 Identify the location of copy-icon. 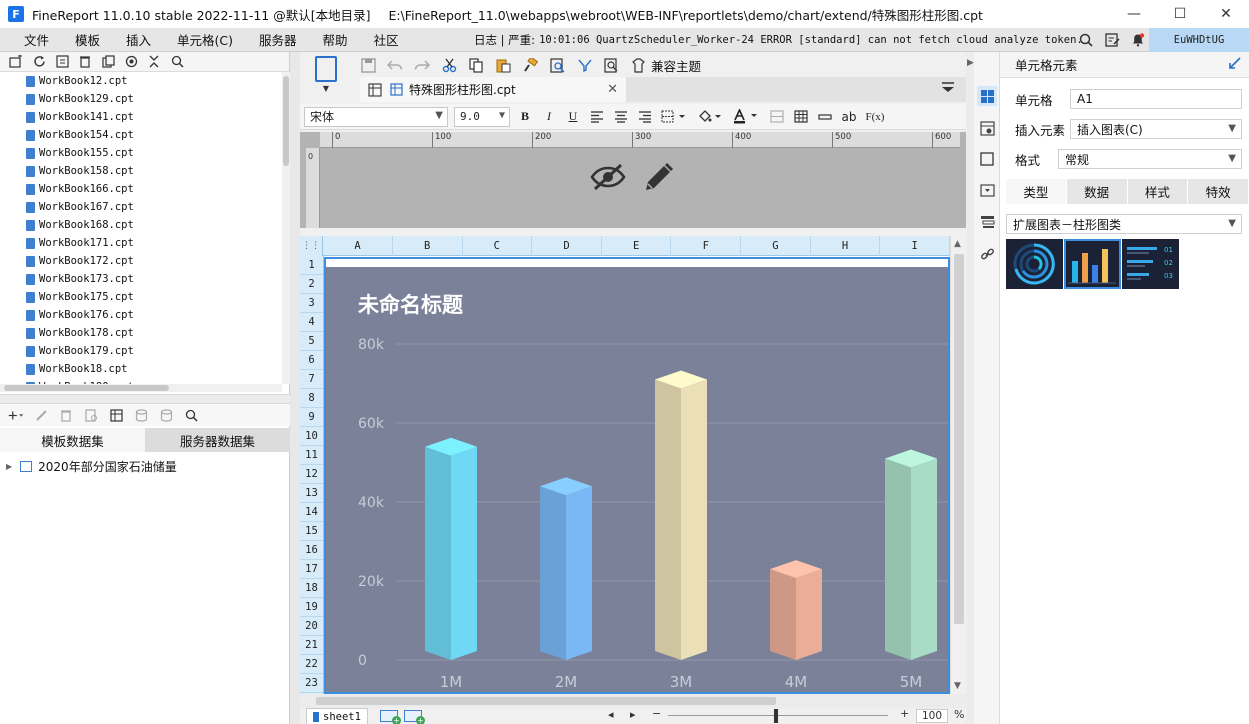
(108, 62).